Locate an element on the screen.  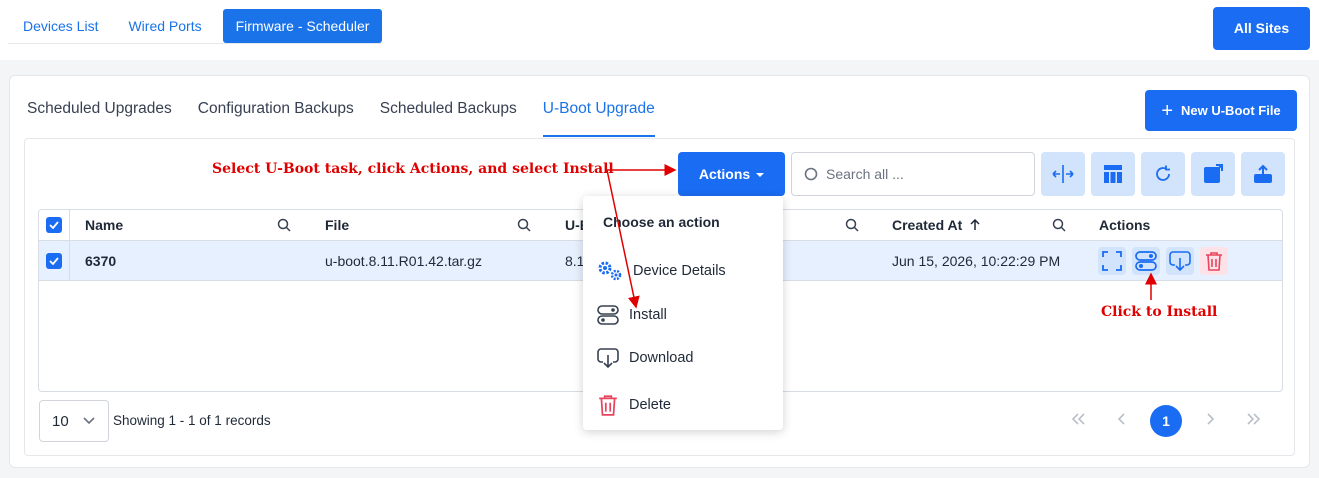
row-download-button is located at coordinates (1180, 260).